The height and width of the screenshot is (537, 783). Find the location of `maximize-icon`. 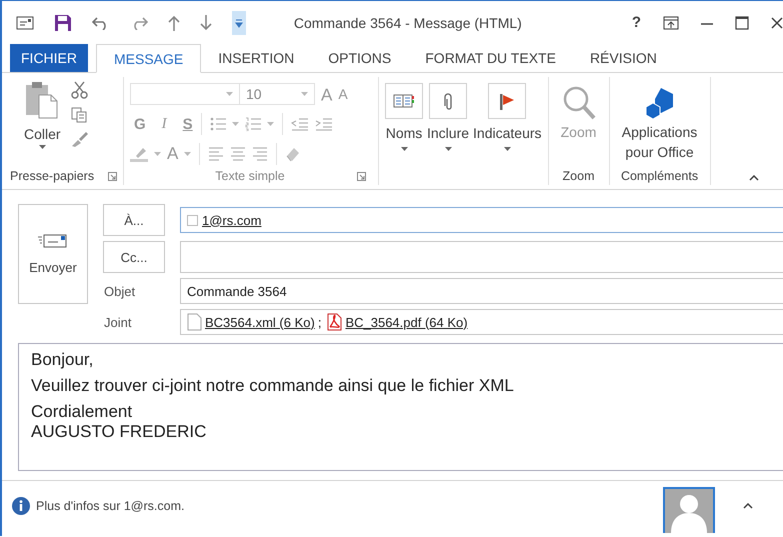

maximize-icon is located at coordinates (742, 23).